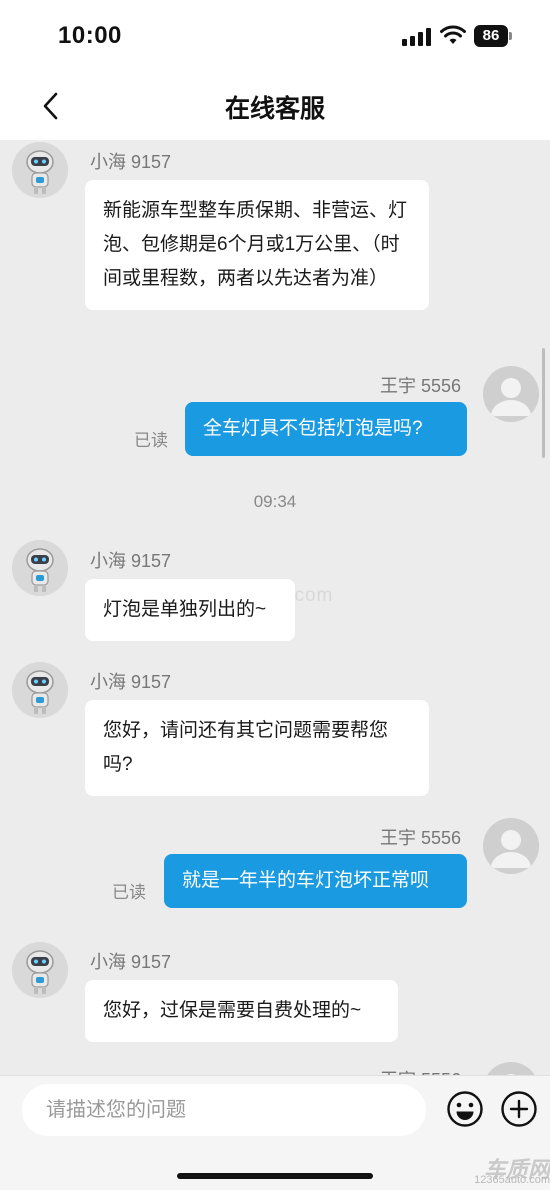  I want to click on wifi-icon, so click(453, 34).